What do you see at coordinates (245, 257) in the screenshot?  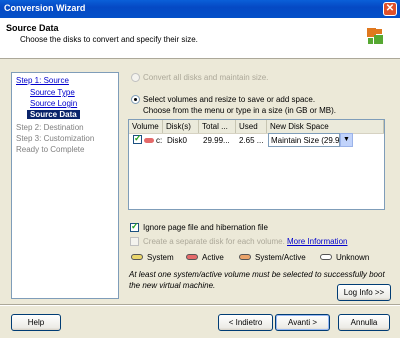 I see `system-active-legend-icon` at bounding box center [245, 257].